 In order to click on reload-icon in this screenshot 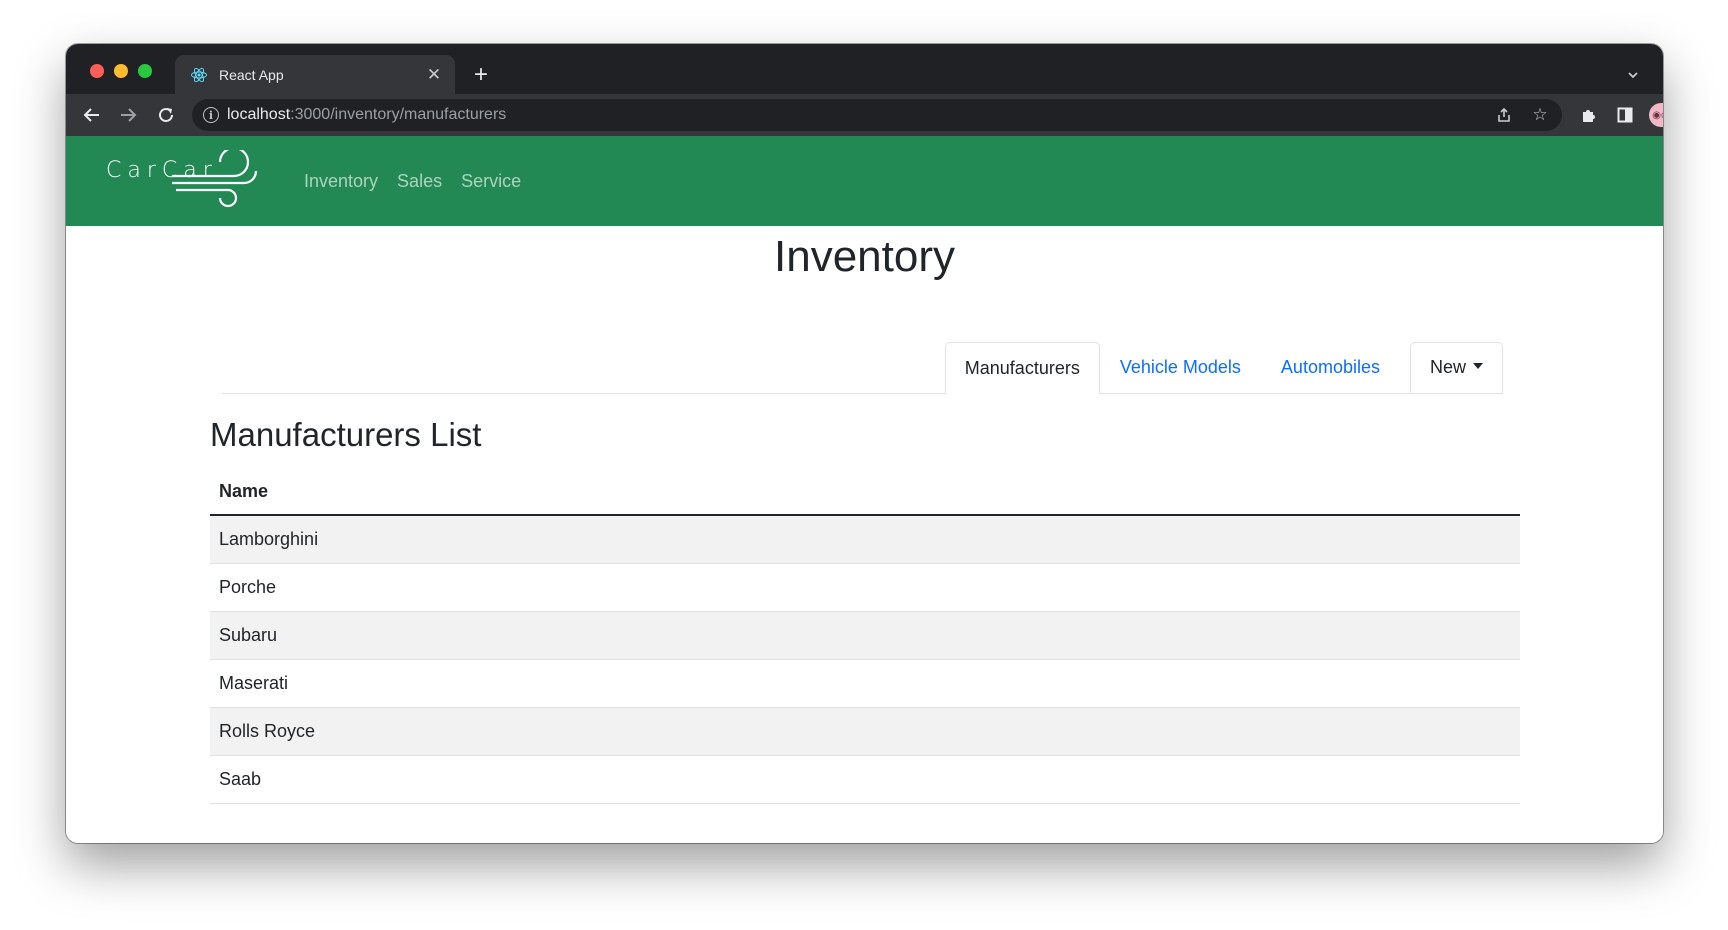, I will do `click(166, 115)`.